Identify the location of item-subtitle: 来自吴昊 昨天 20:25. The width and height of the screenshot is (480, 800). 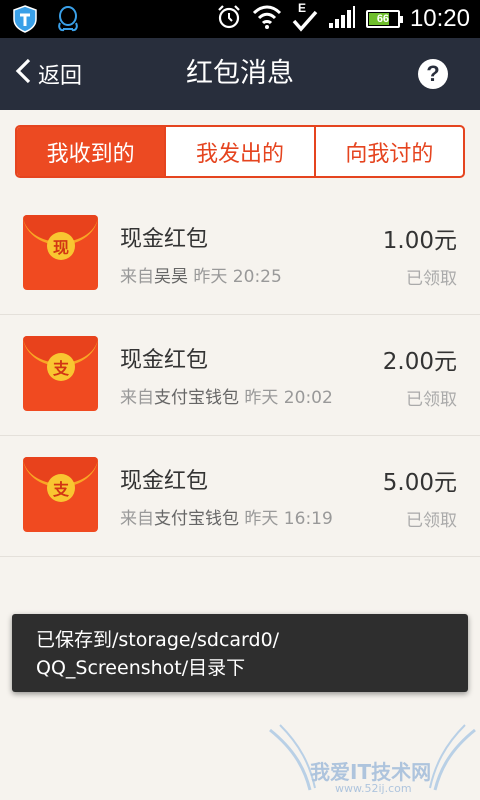
(201, 274).